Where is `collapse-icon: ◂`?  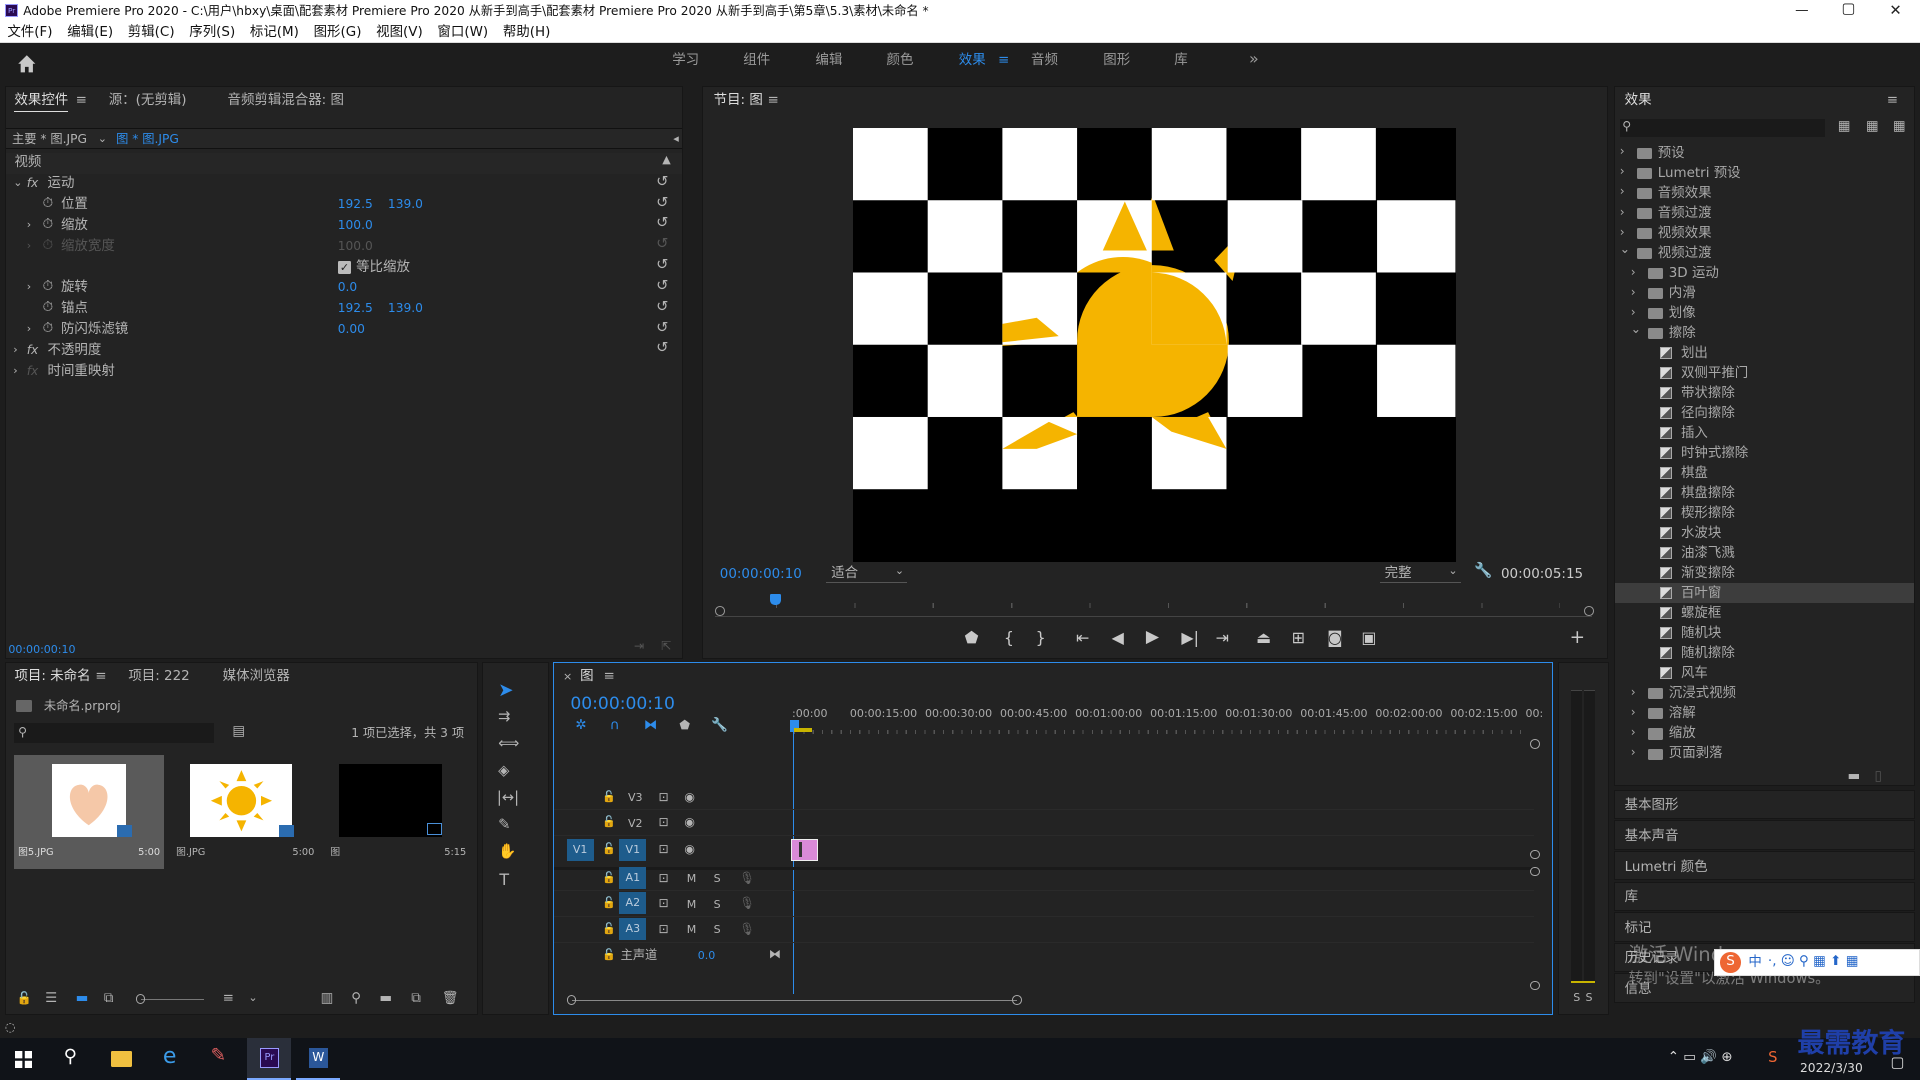
collapse-icon: ◂ is located at coordinates (676, 138).